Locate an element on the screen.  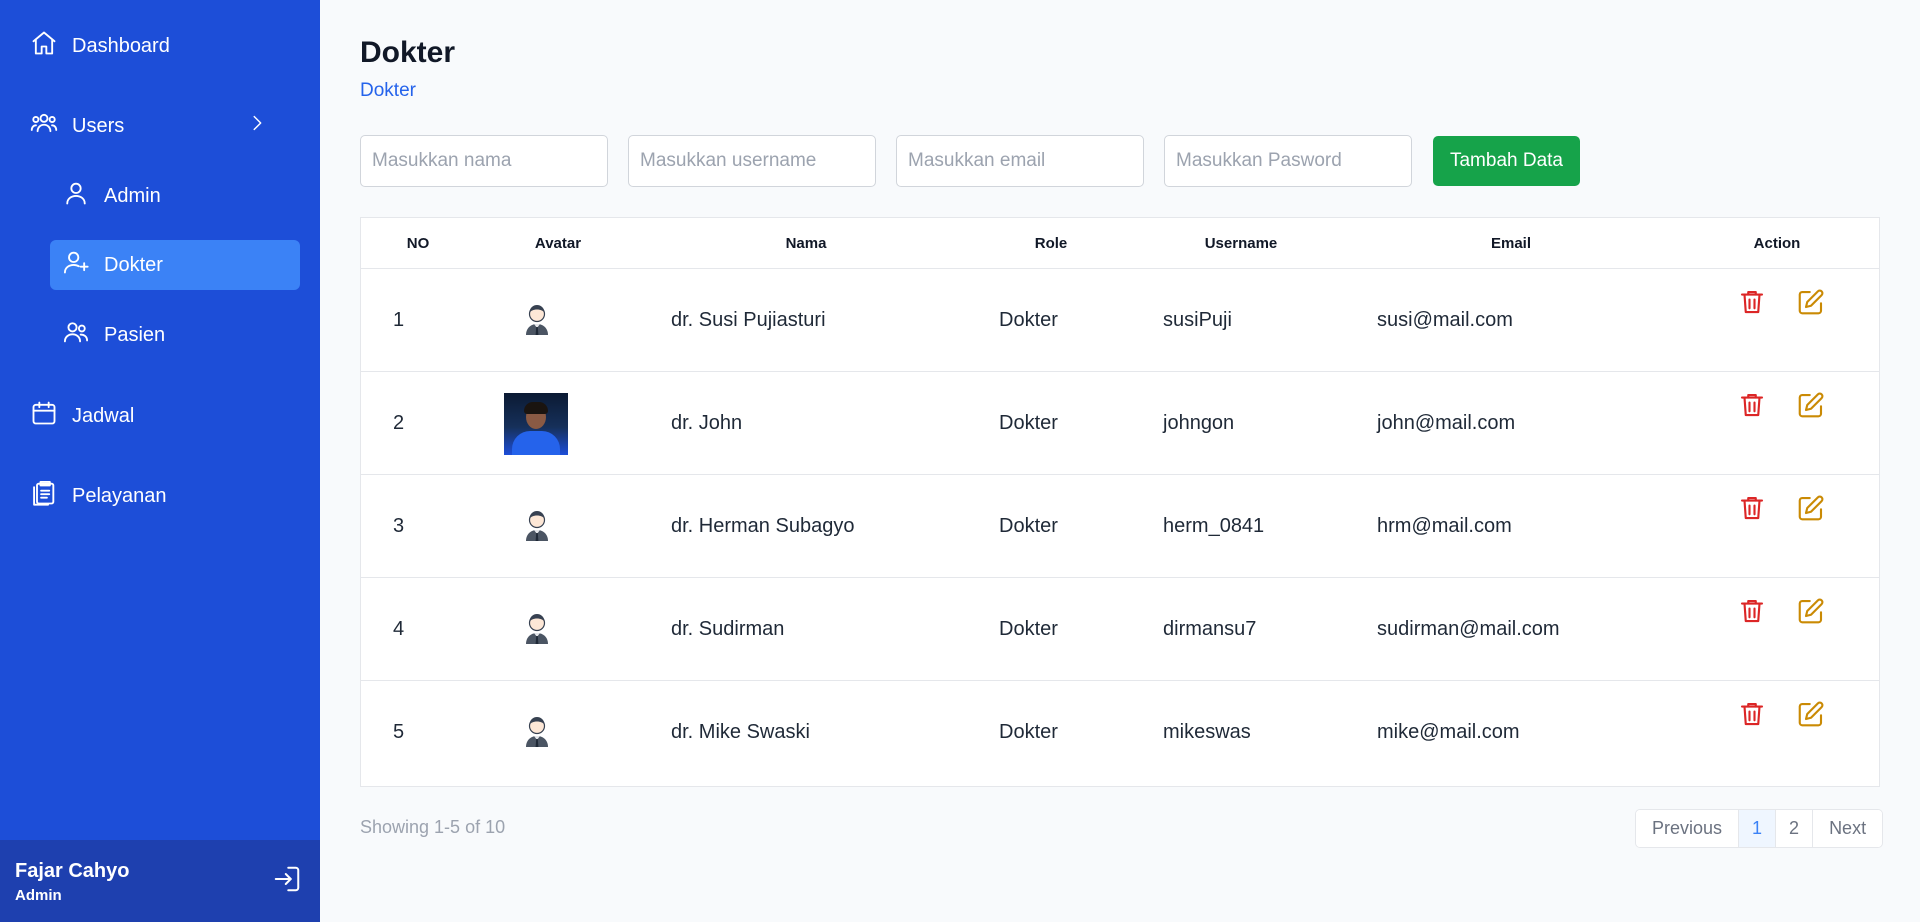
doctor-name: dr. Sudirman is located at coordinates (728, 629).